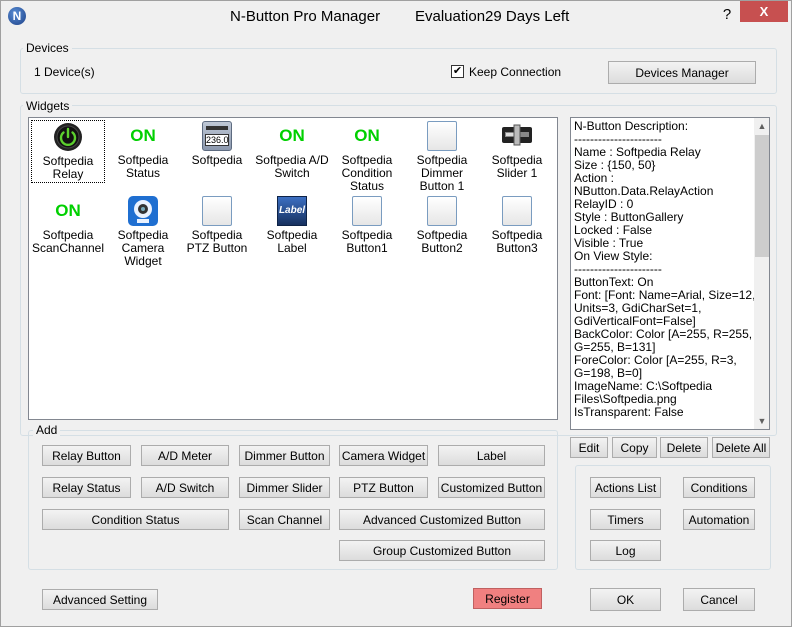 The image size is (792, 627). I want to click on scroll-down-icon: ▼, so click(761, 421).